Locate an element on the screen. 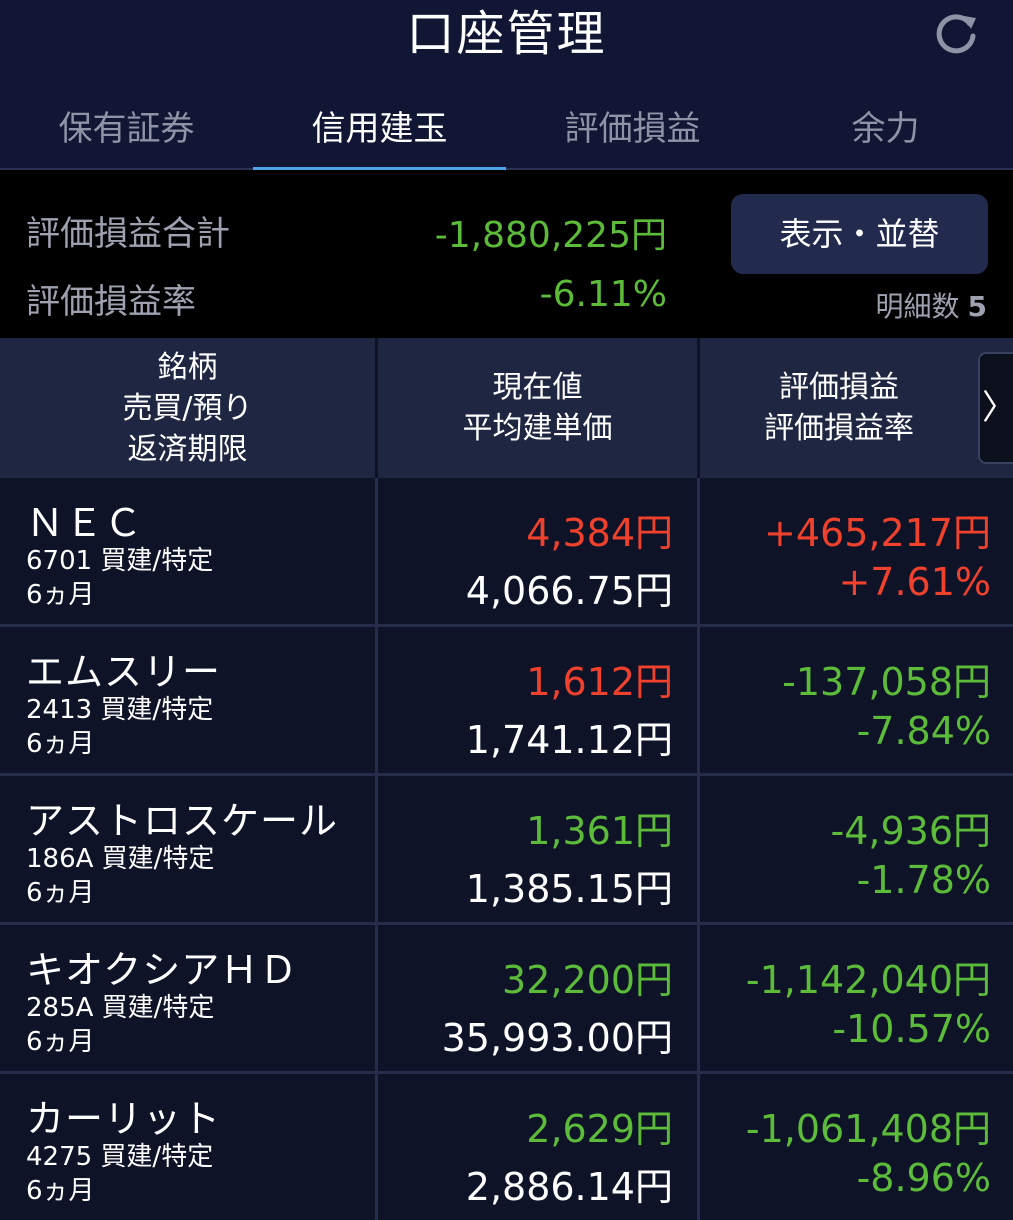 The height and width of the screenshot is (1220, 1013). profit-loss: -1,142,040円 is located at coordinates (868, 980).